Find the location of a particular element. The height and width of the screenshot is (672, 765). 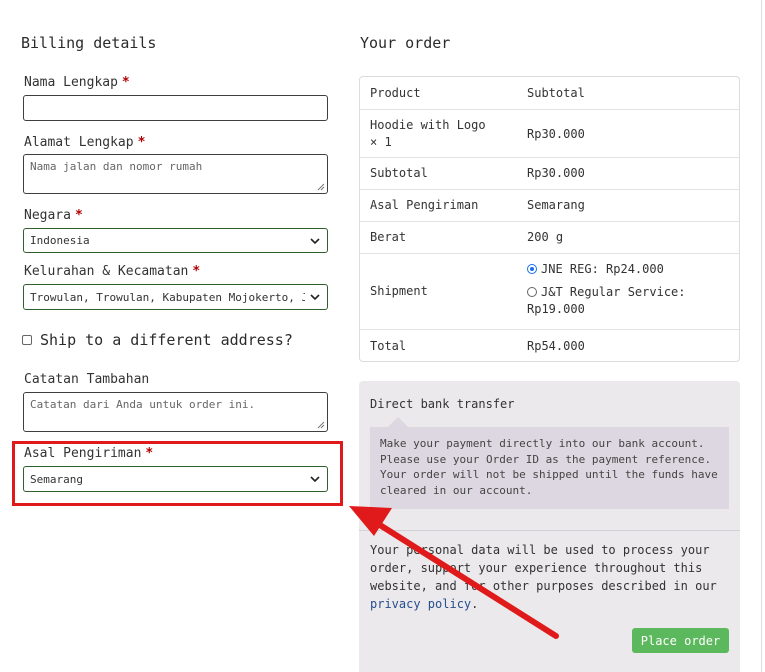

table-row: Berat 200 g is located at coordinates (549, 237).